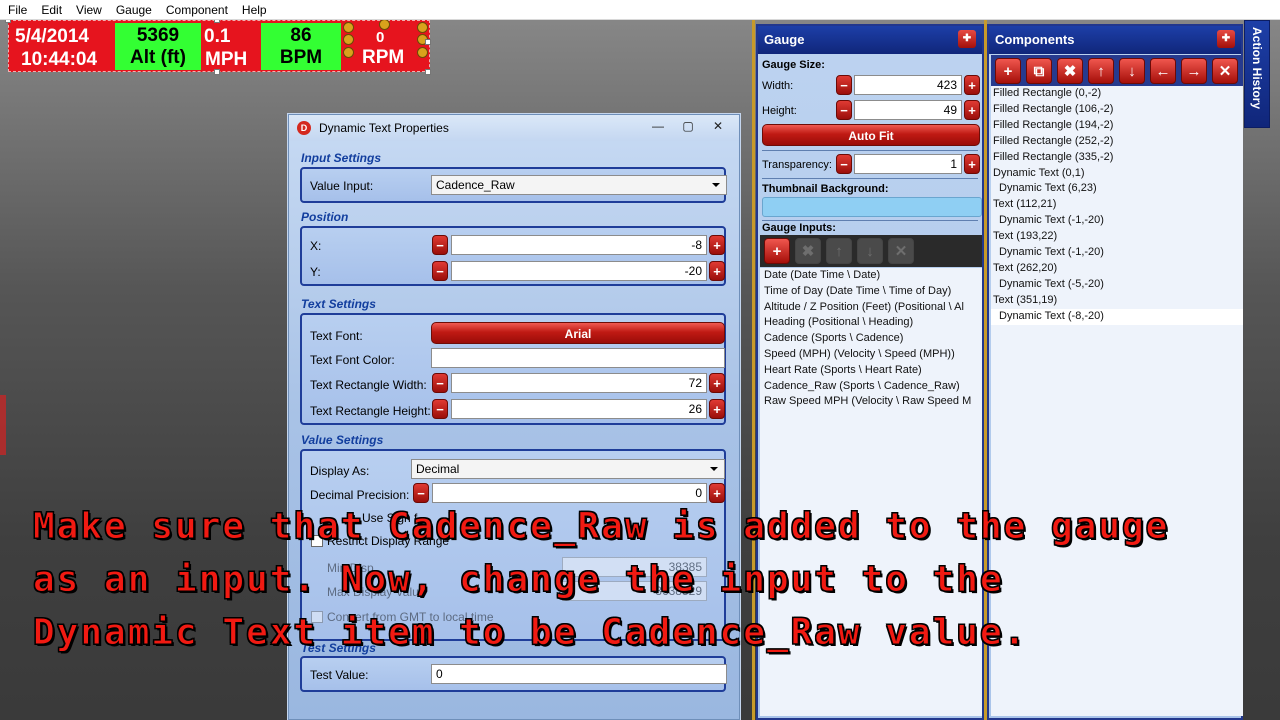 The height and width of the screenshot is (720, 1280). What do you see at coordinates (634, 591) in the screenshot?
I see `max-display-input: 3638529` at bounding box center [634, 591].